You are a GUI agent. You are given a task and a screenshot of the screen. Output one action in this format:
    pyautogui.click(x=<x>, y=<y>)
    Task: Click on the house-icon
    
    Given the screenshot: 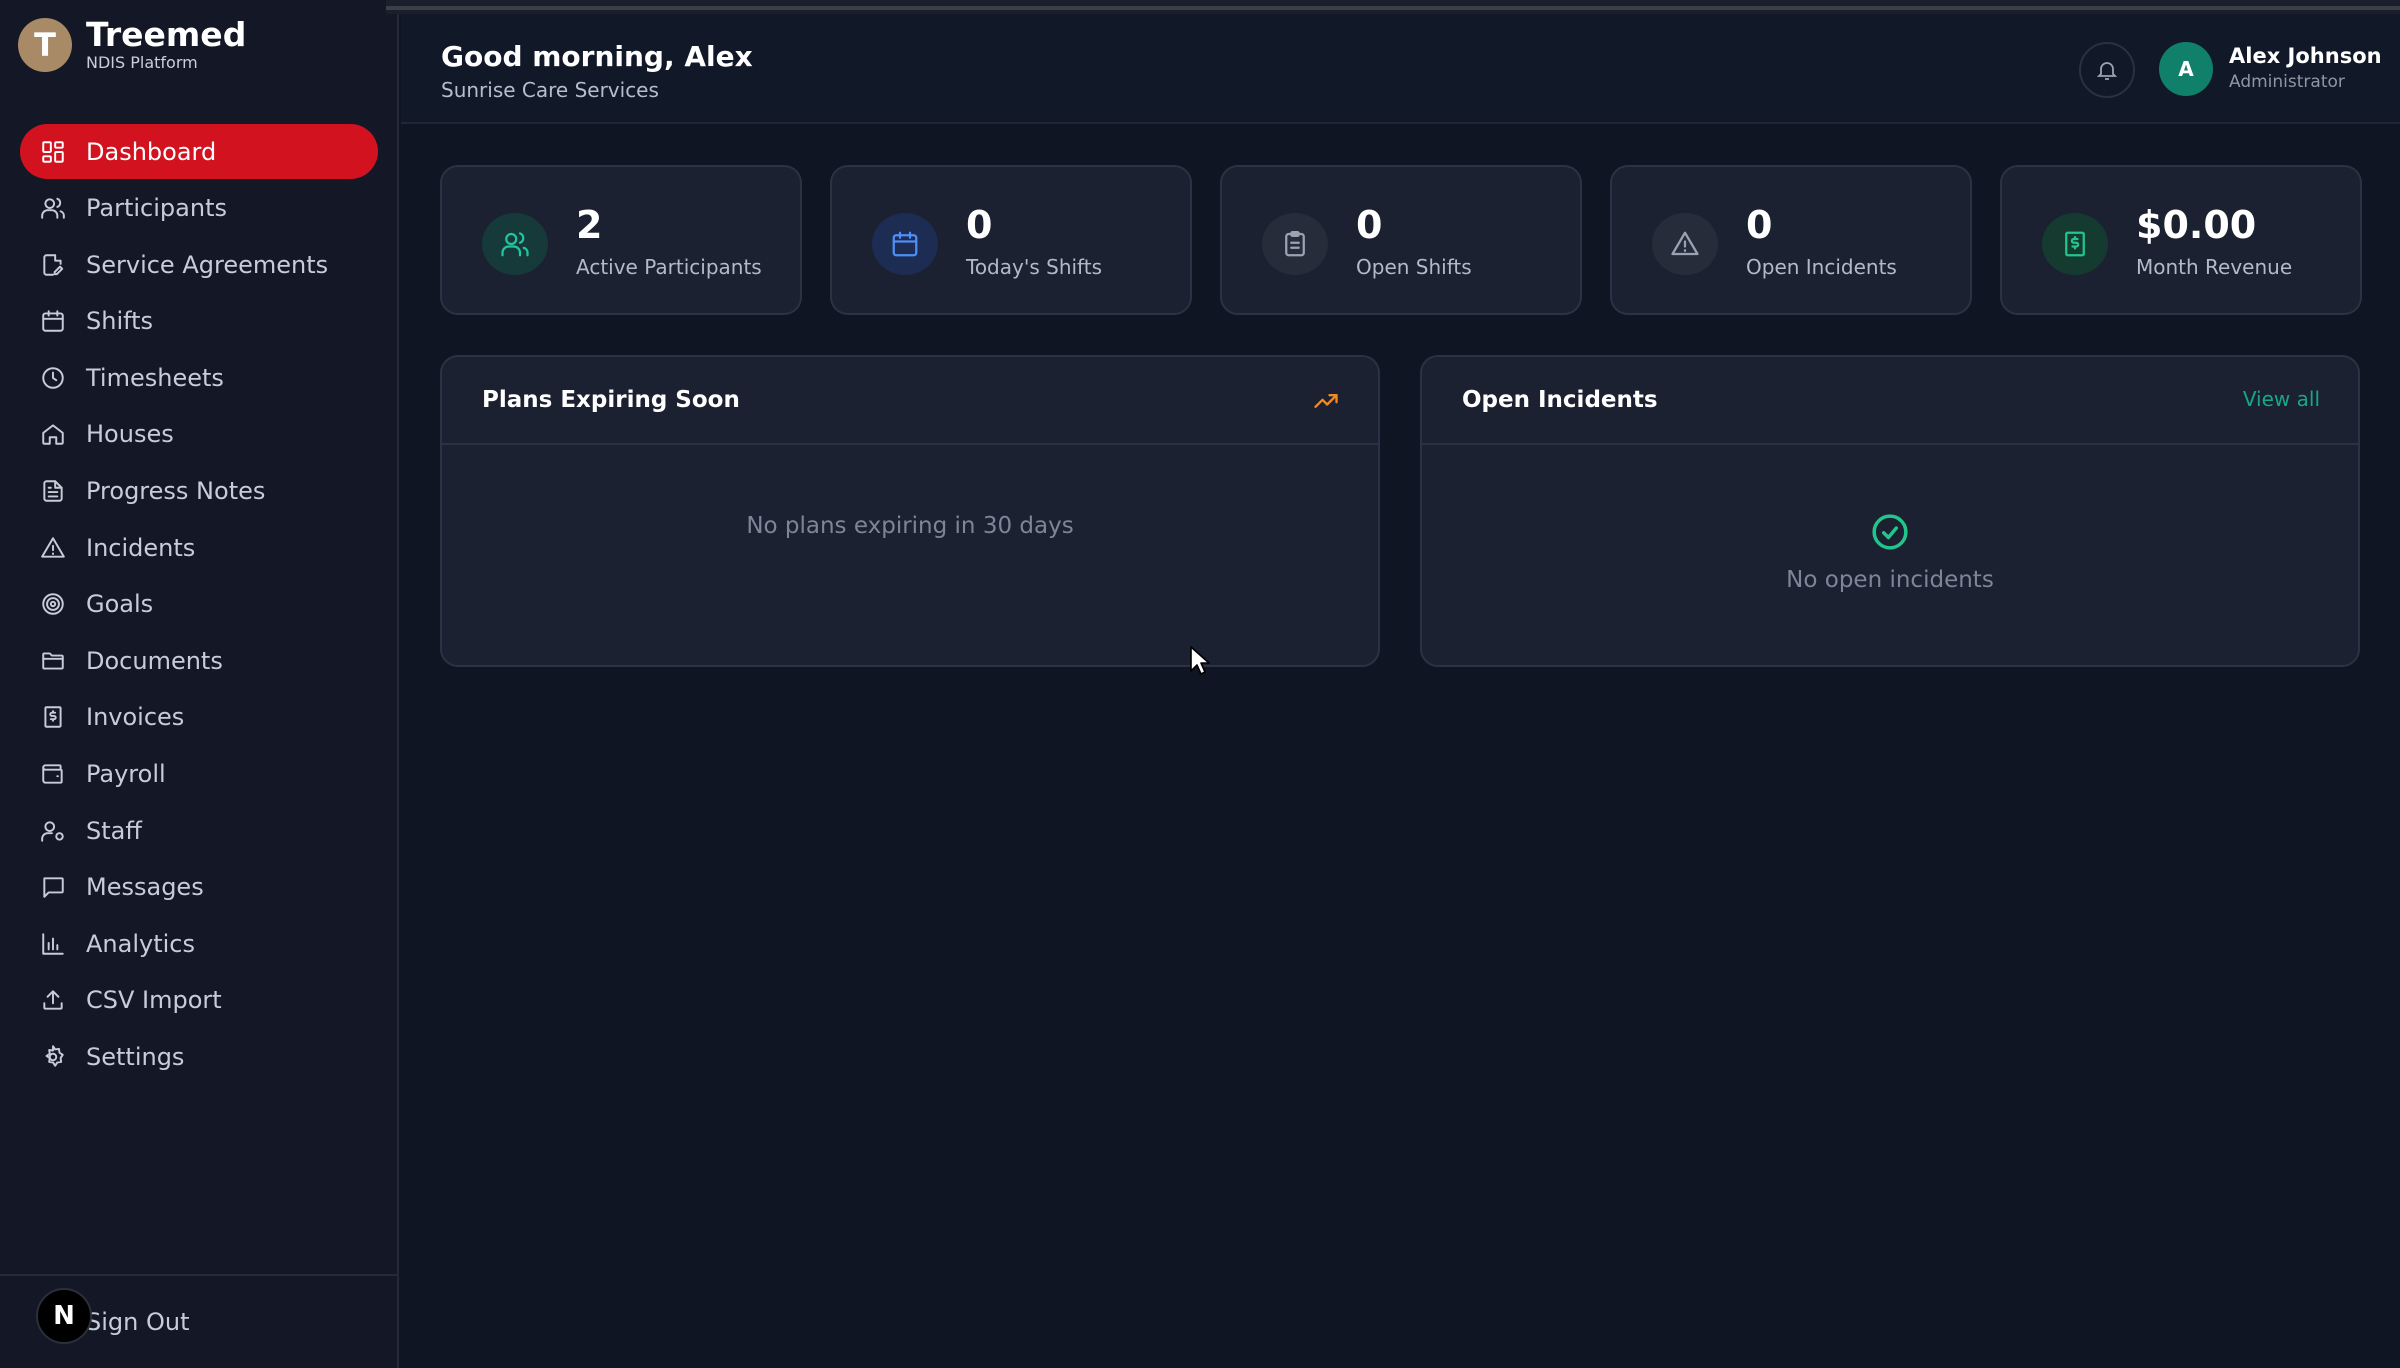 What is the action you would take?
    pyautogui.click(x=53, y=434)
    